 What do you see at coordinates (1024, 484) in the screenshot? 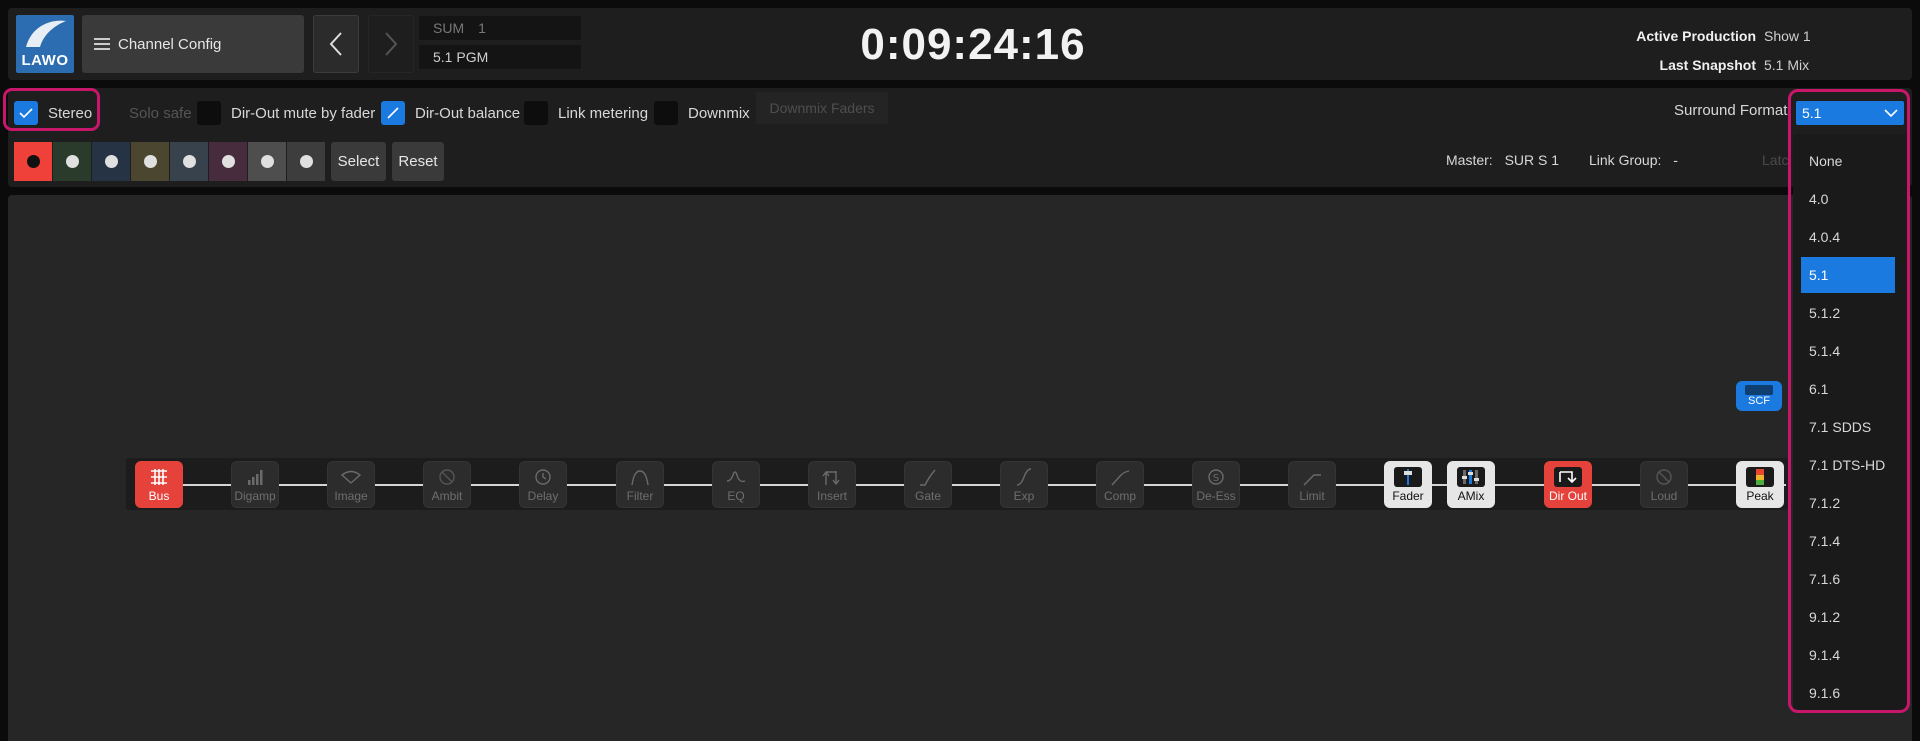
I see `dsp-module-exp: Exp` at bounding box center [1024, 484].